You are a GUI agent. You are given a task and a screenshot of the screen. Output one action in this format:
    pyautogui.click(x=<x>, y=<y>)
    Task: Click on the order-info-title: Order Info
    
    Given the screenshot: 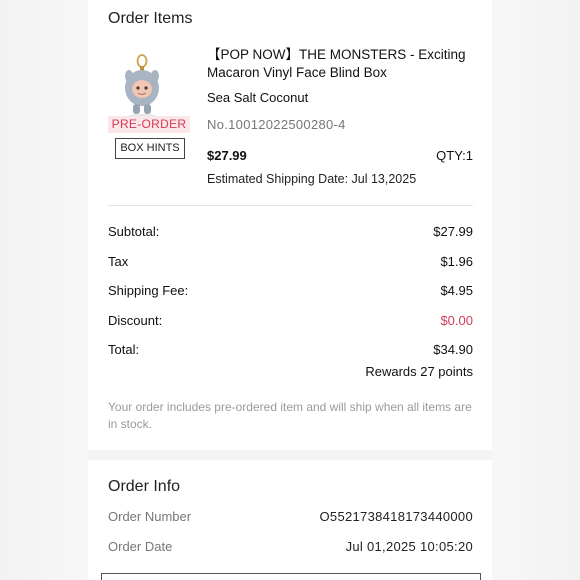 What is the action you would take?
    pyautogui.click(x=144, y=486)
    